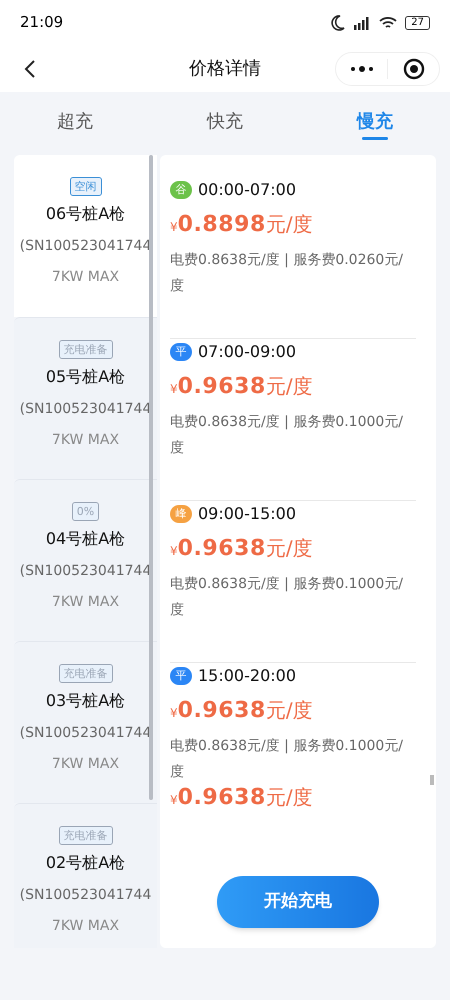  I want to click on time-range: 07:00-09:00, so click(247, 352).